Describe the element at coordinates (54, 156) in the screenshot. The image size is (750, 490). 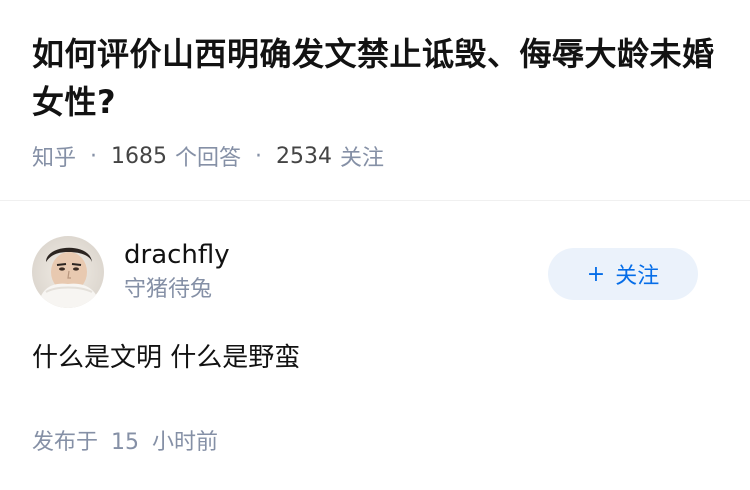
I see `source-label: 知乎` at that location.